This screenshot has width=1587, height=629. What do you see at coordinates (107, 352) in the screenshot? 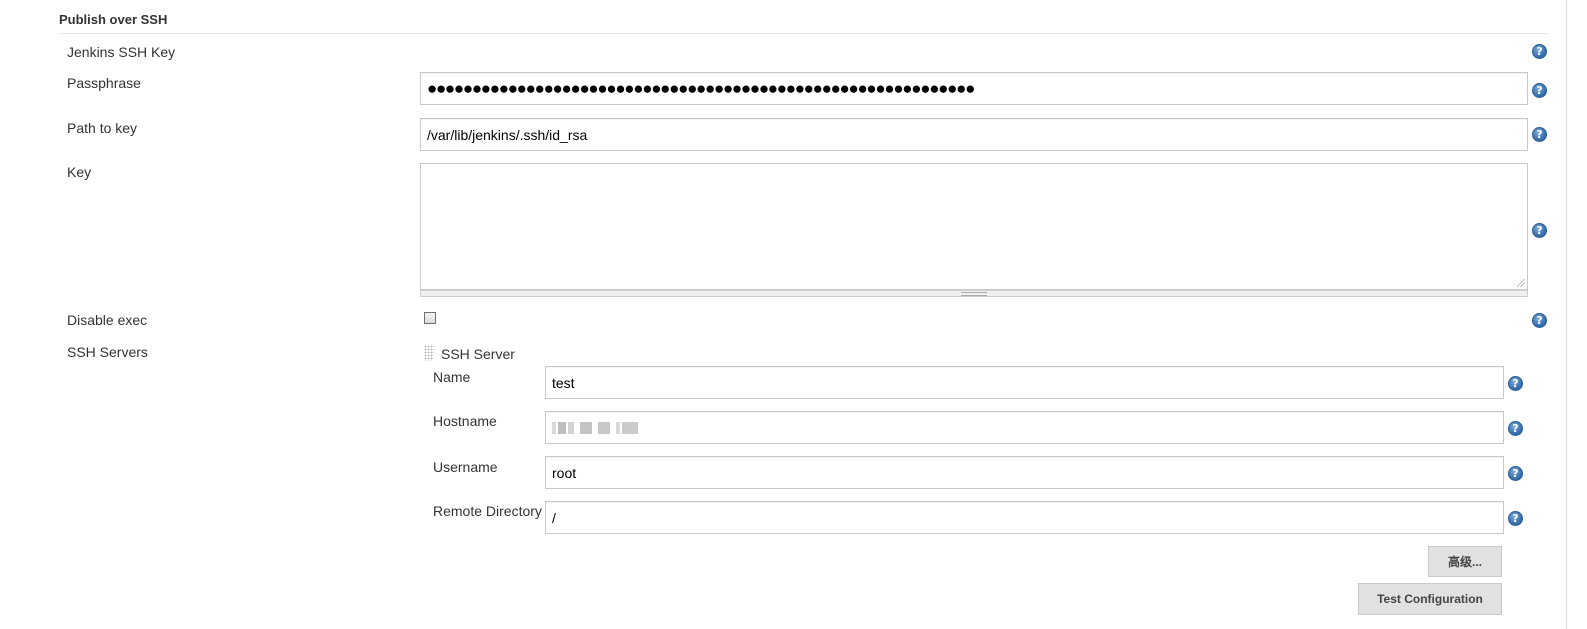
I see `ssh-servers-label: SSH Servers` at bounding box center [107, 352].